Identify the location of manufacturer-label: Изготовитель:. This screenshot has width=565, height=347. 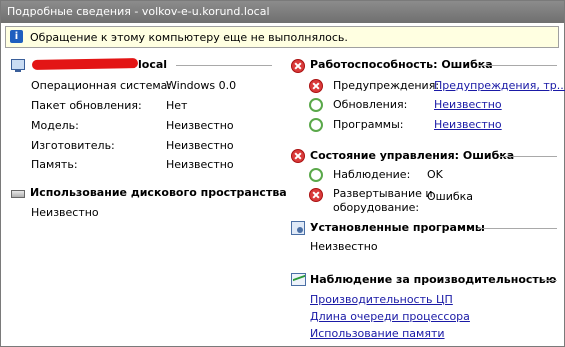
(73, 145).